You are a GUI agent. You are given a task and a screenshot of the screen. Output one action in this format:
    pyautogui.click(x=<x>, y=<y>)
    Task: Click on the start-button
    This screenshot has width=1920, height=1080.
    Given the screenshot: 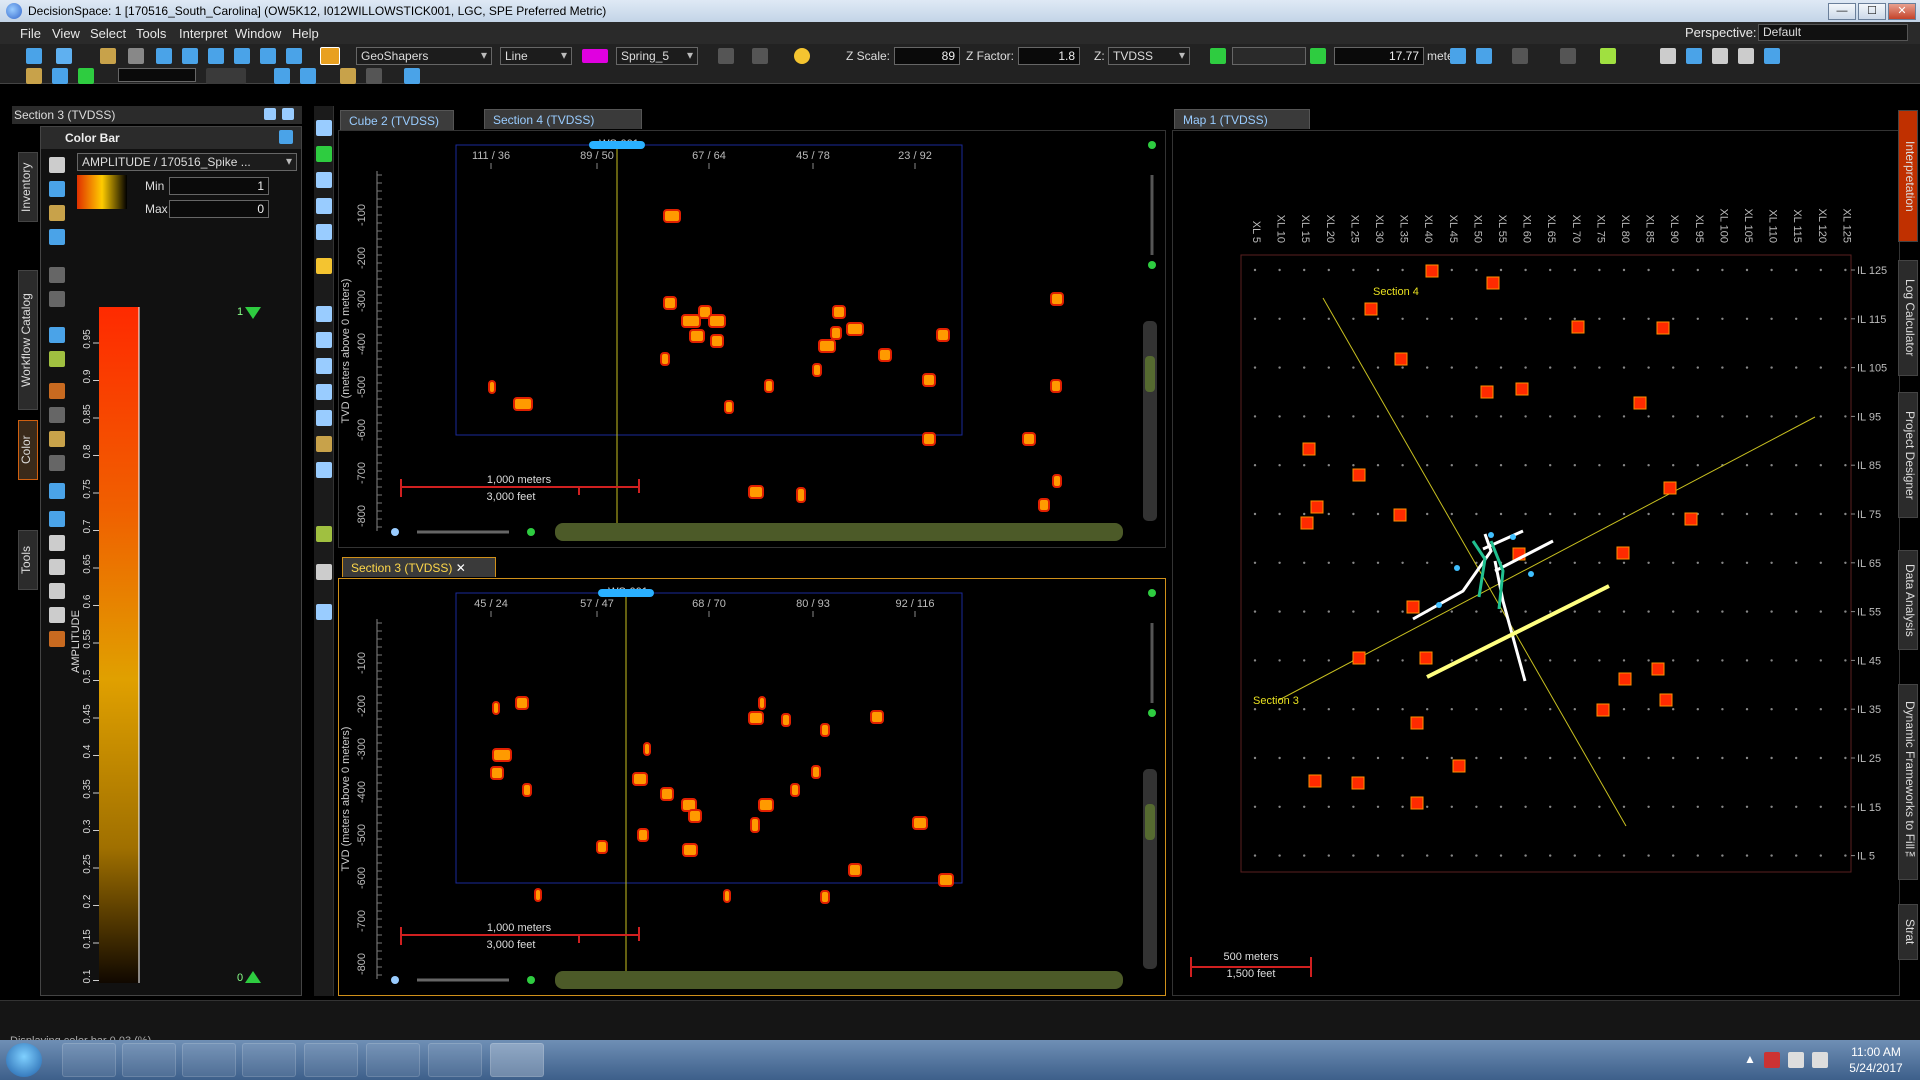 What is the action you would take?
    pyautogui.click(x=24, y=1060)
    